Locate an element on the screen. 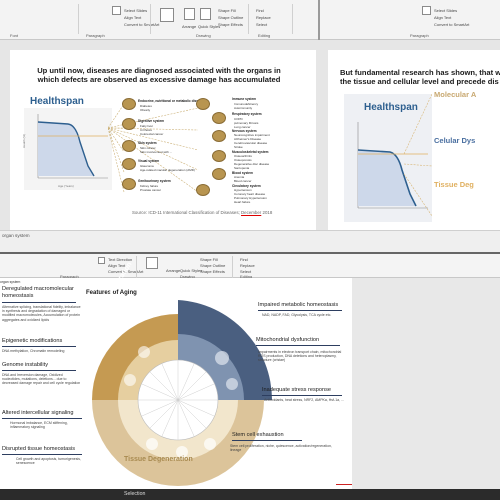  y-axis-label: Health (%) is located at coordinates (24, 140).